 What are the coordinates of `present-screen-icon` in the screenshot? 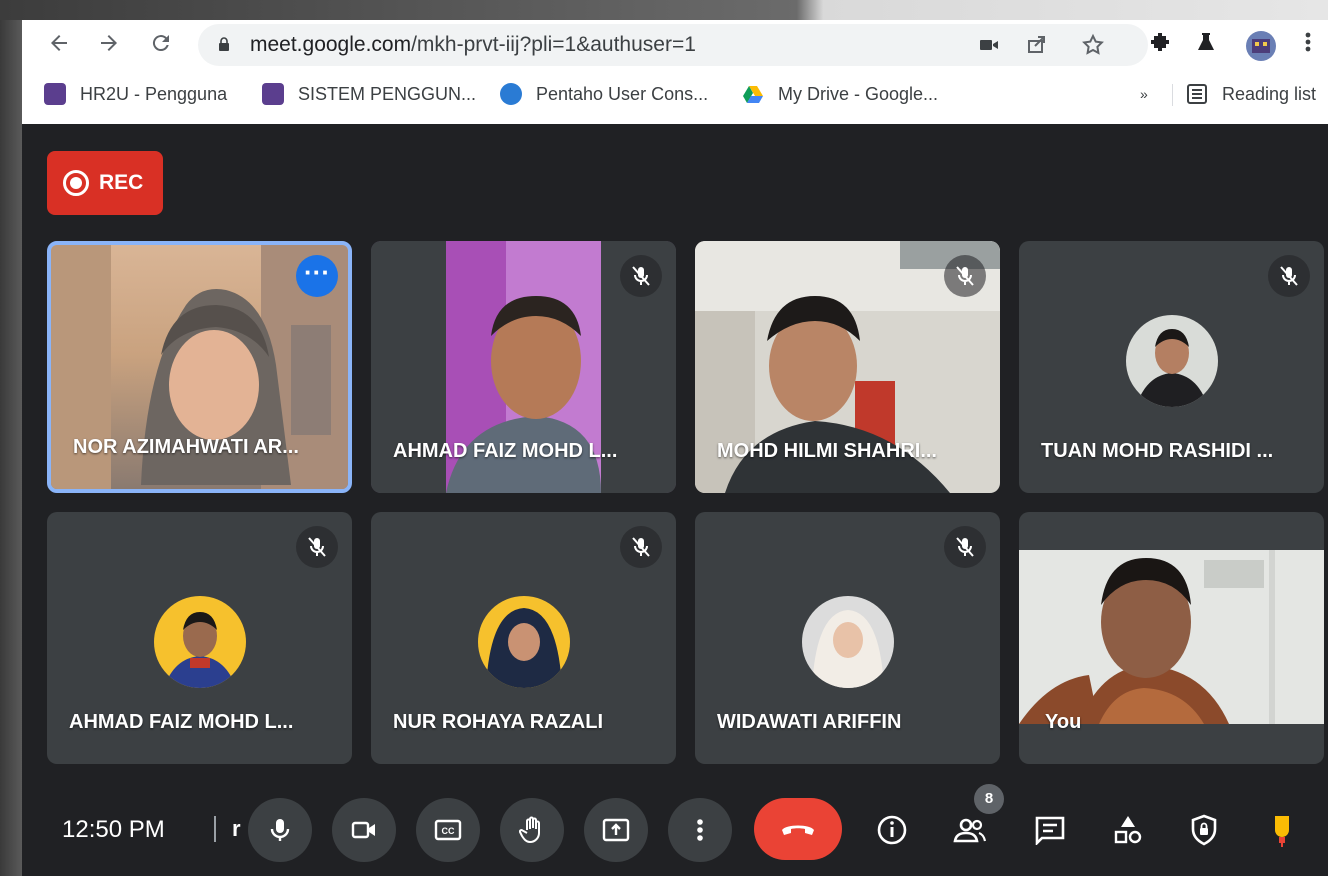 It's located at (616, 830).